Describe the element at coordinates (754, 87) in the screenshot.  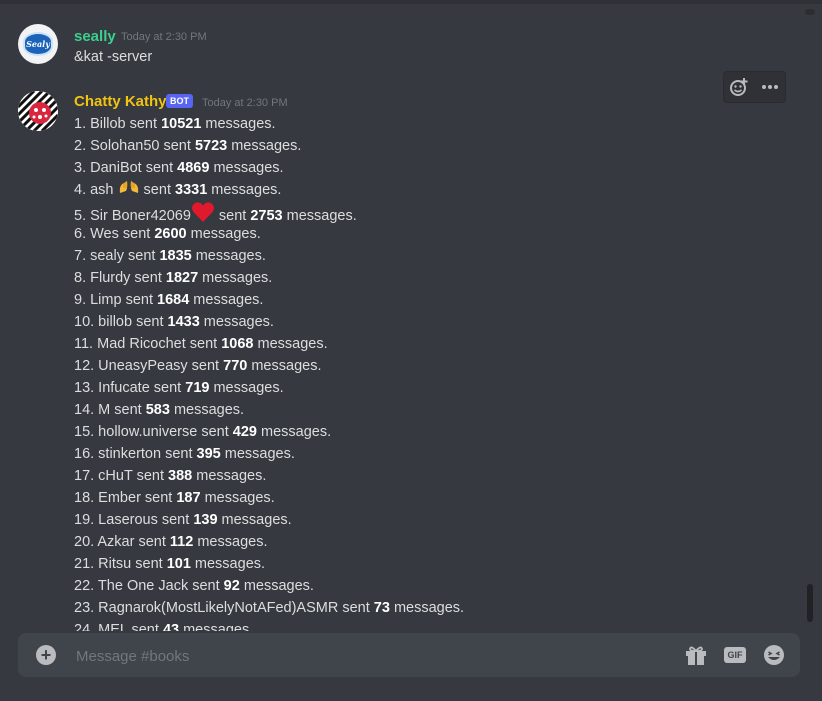
I see `message-hover-toolbar` at that location.